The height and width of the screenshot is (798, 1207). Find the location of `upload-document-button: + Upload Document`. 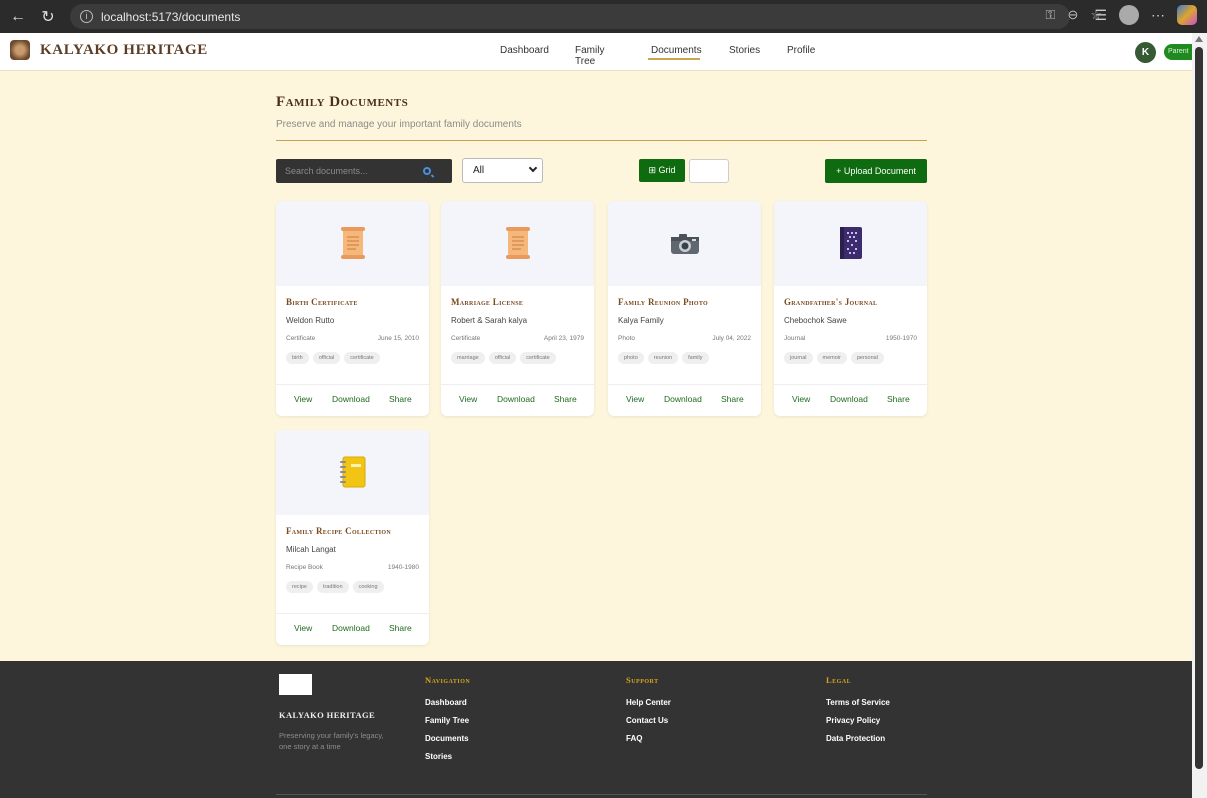

upload-document-button: + Upload Document is located at coordinates (876, 171).